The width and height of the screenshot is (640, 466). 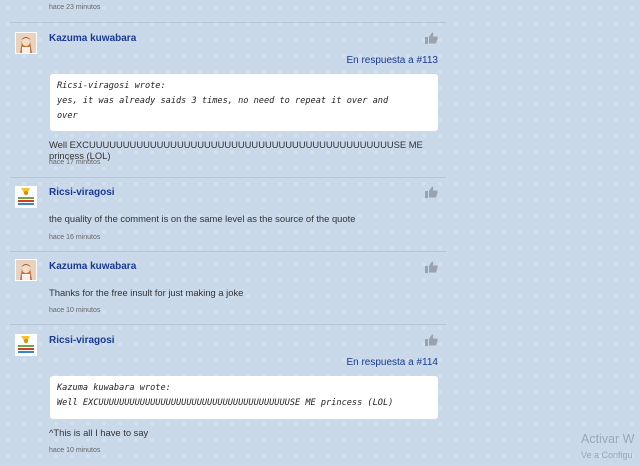 I want to click on comment-timestamp: hace 23 minutos, so click(x=75, y=7).